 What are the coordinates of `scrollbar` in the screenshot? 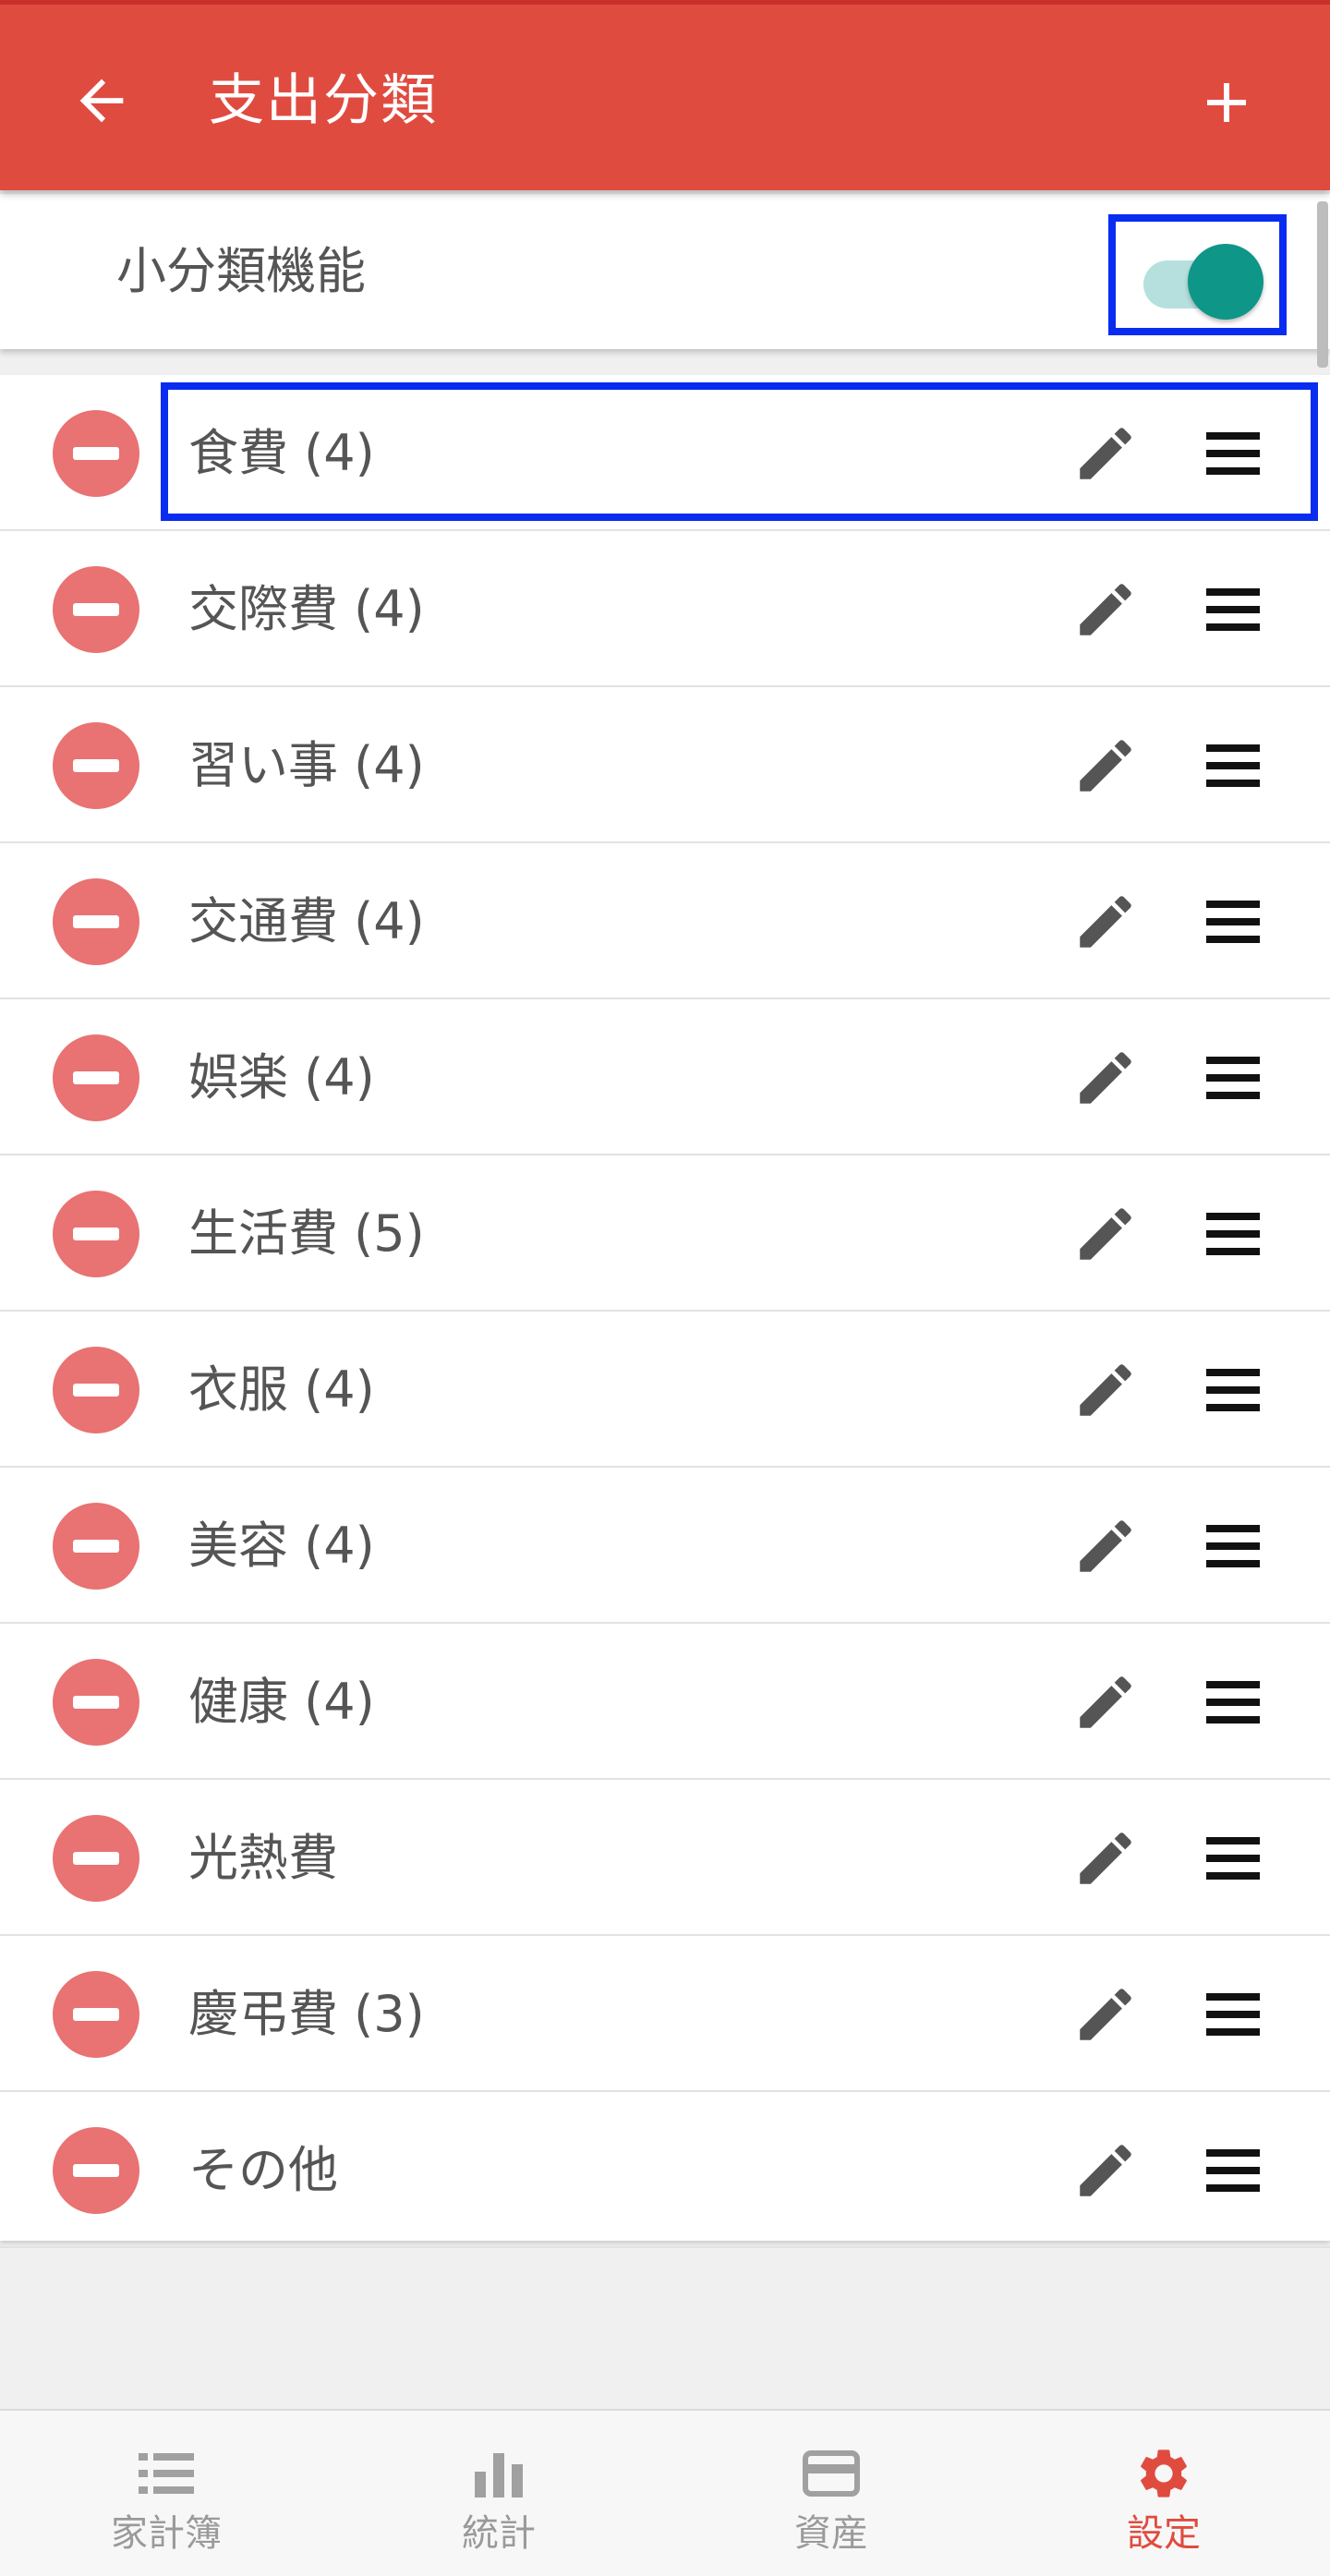 It's located at (1322, 284).